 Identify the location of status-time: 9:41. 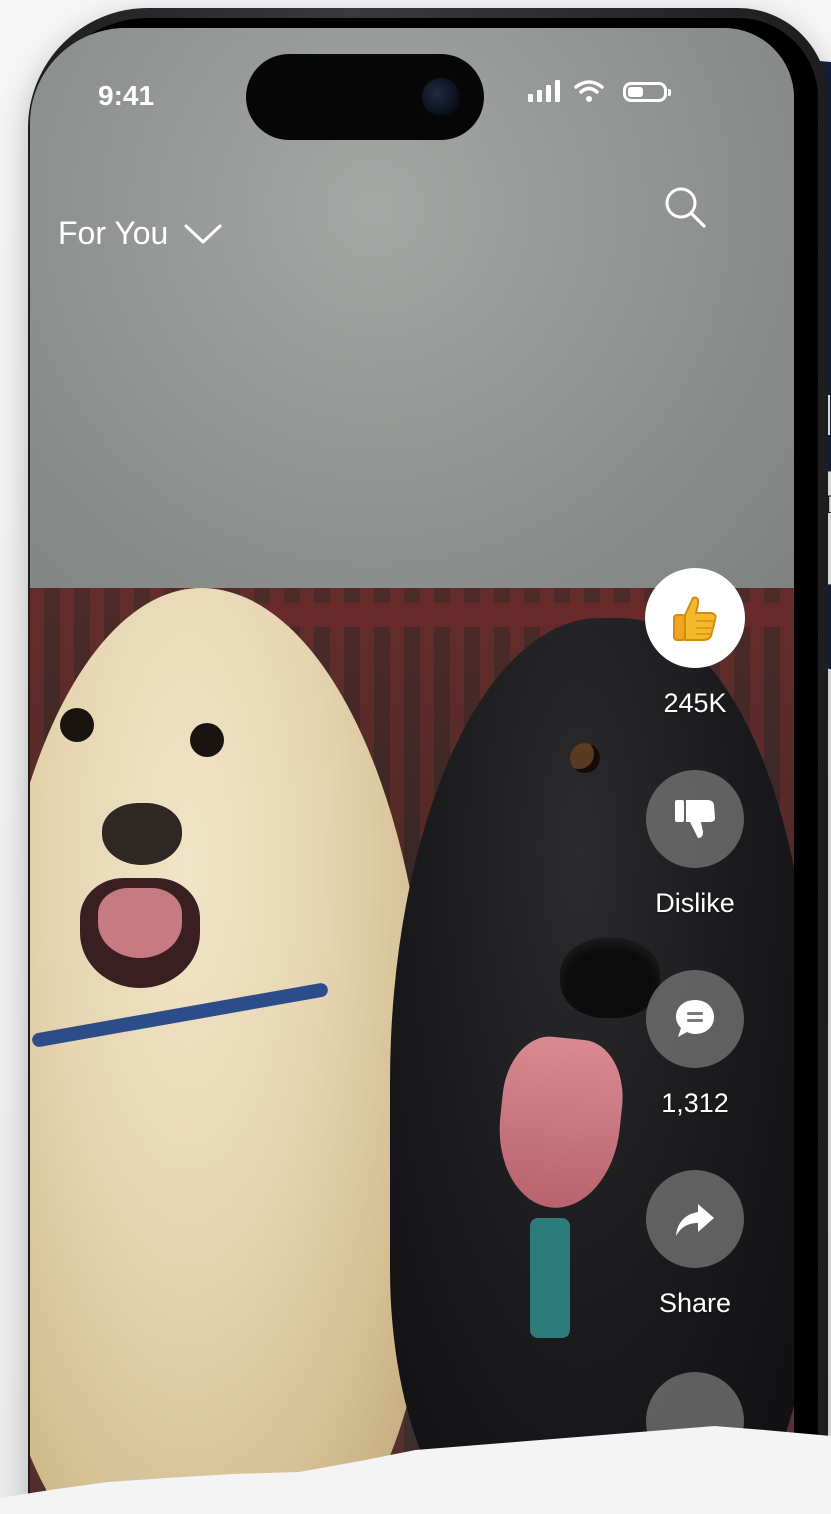
(126, 95).